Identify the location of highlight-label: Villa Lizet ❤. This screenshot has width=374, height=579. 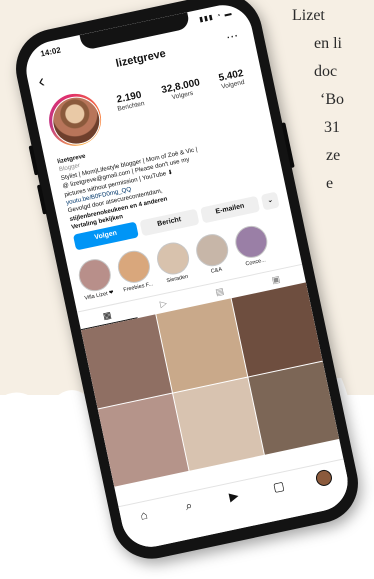
(99, 295).